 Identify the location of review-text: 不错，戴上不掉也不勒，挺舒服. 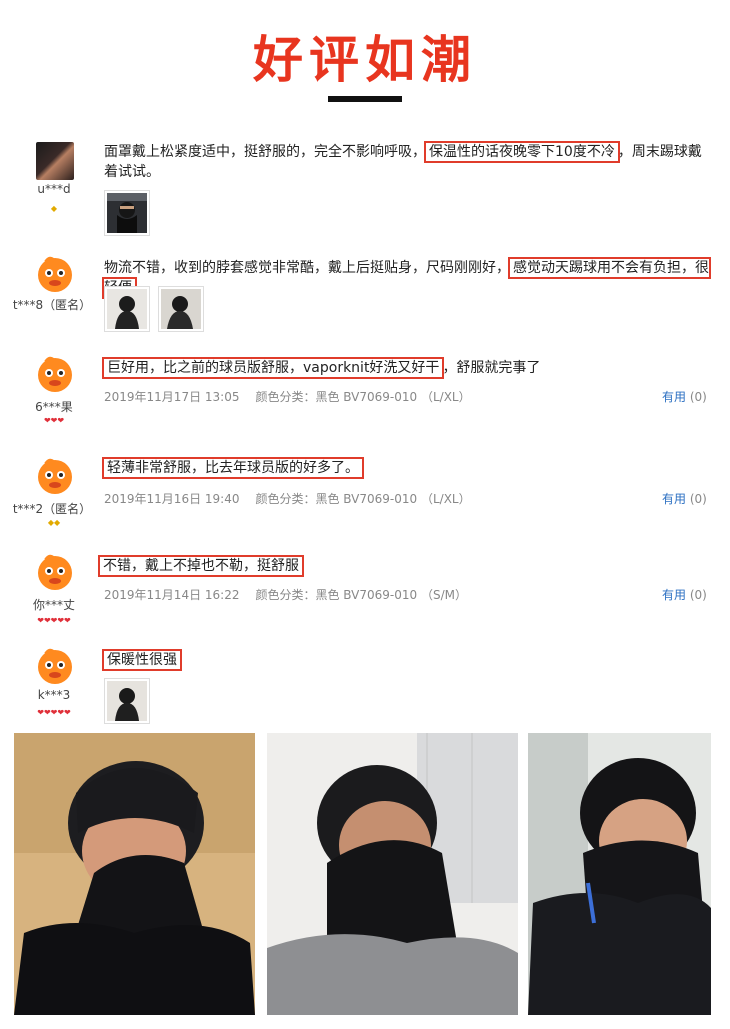
(404, 566).